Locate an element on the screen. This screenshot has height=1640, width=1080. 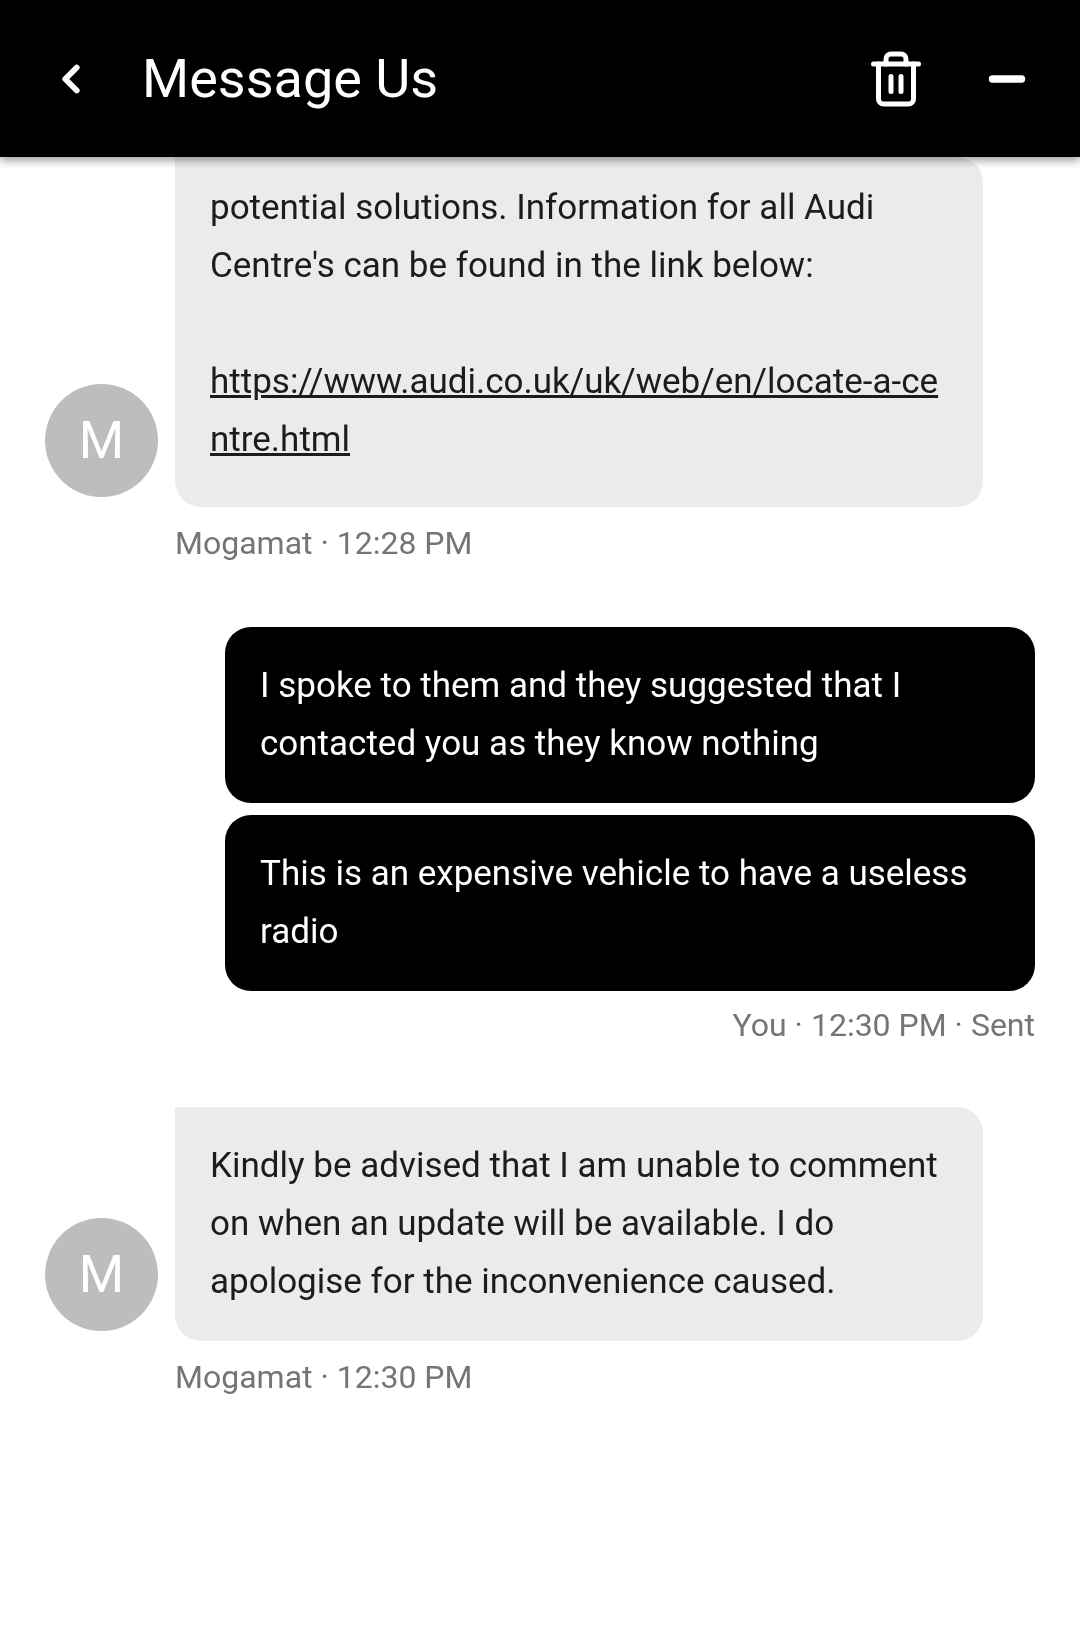
message-text: Kindly be advised that I am unable to comment on when an update will be available. I do apologise for the inconvenience caused. is located at coordinates (574, 1224).